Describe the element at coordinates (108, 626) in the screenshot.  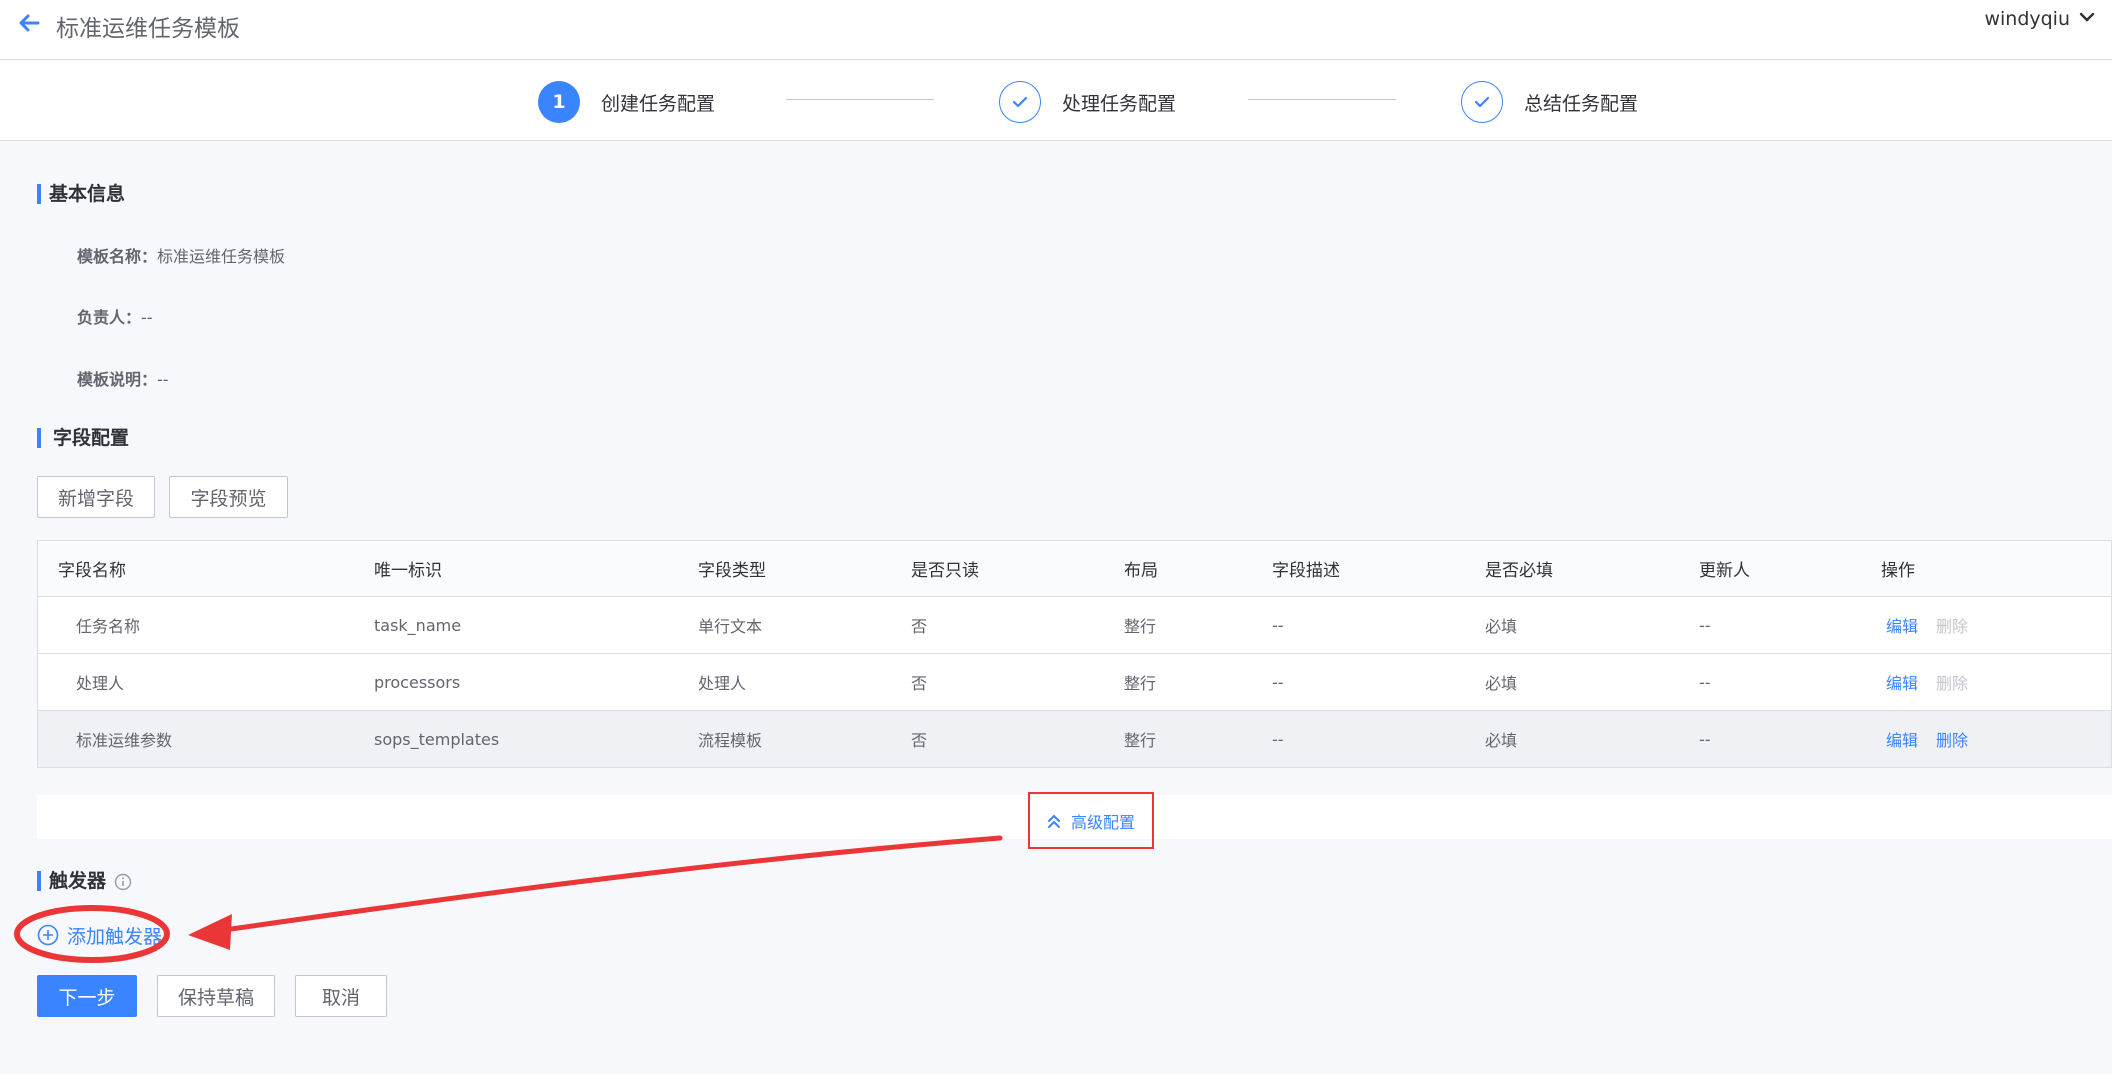
I see `cell-name: 任务名称` at that location.